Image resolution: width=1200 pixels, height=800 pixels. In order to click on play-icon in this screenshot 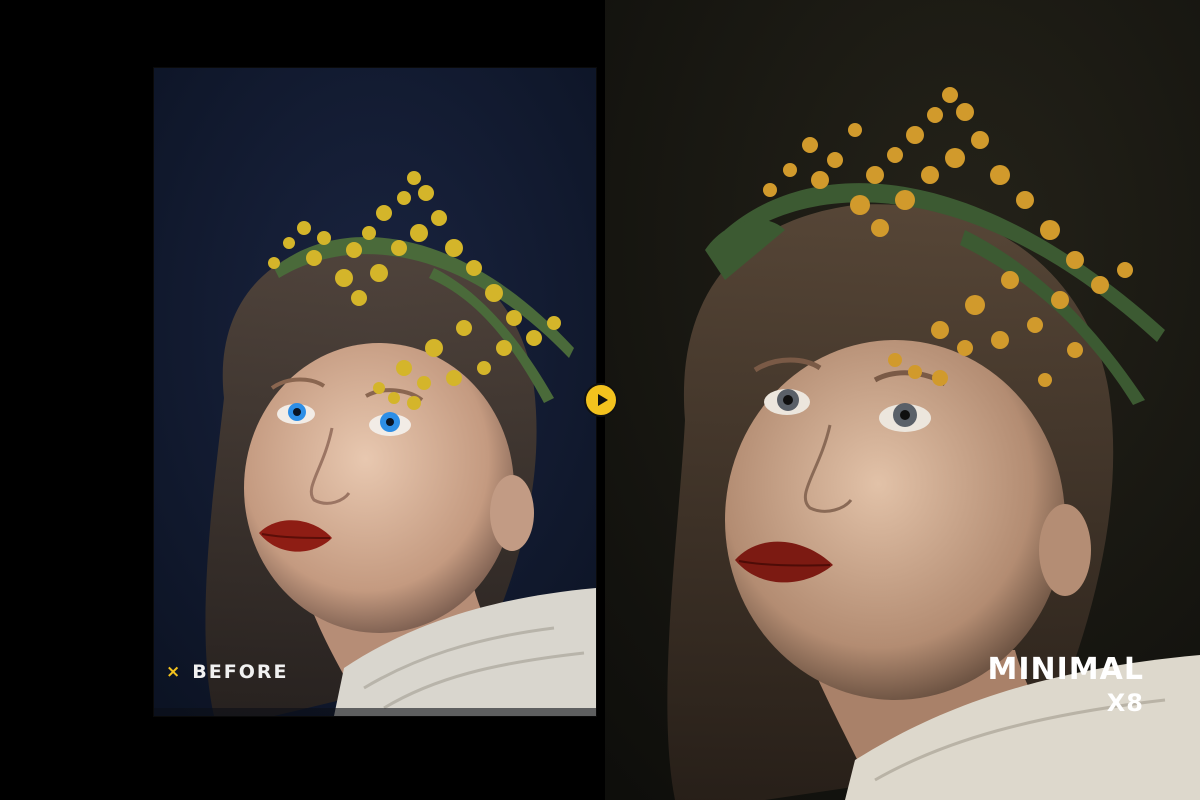, I will do `click(602, 400)`.